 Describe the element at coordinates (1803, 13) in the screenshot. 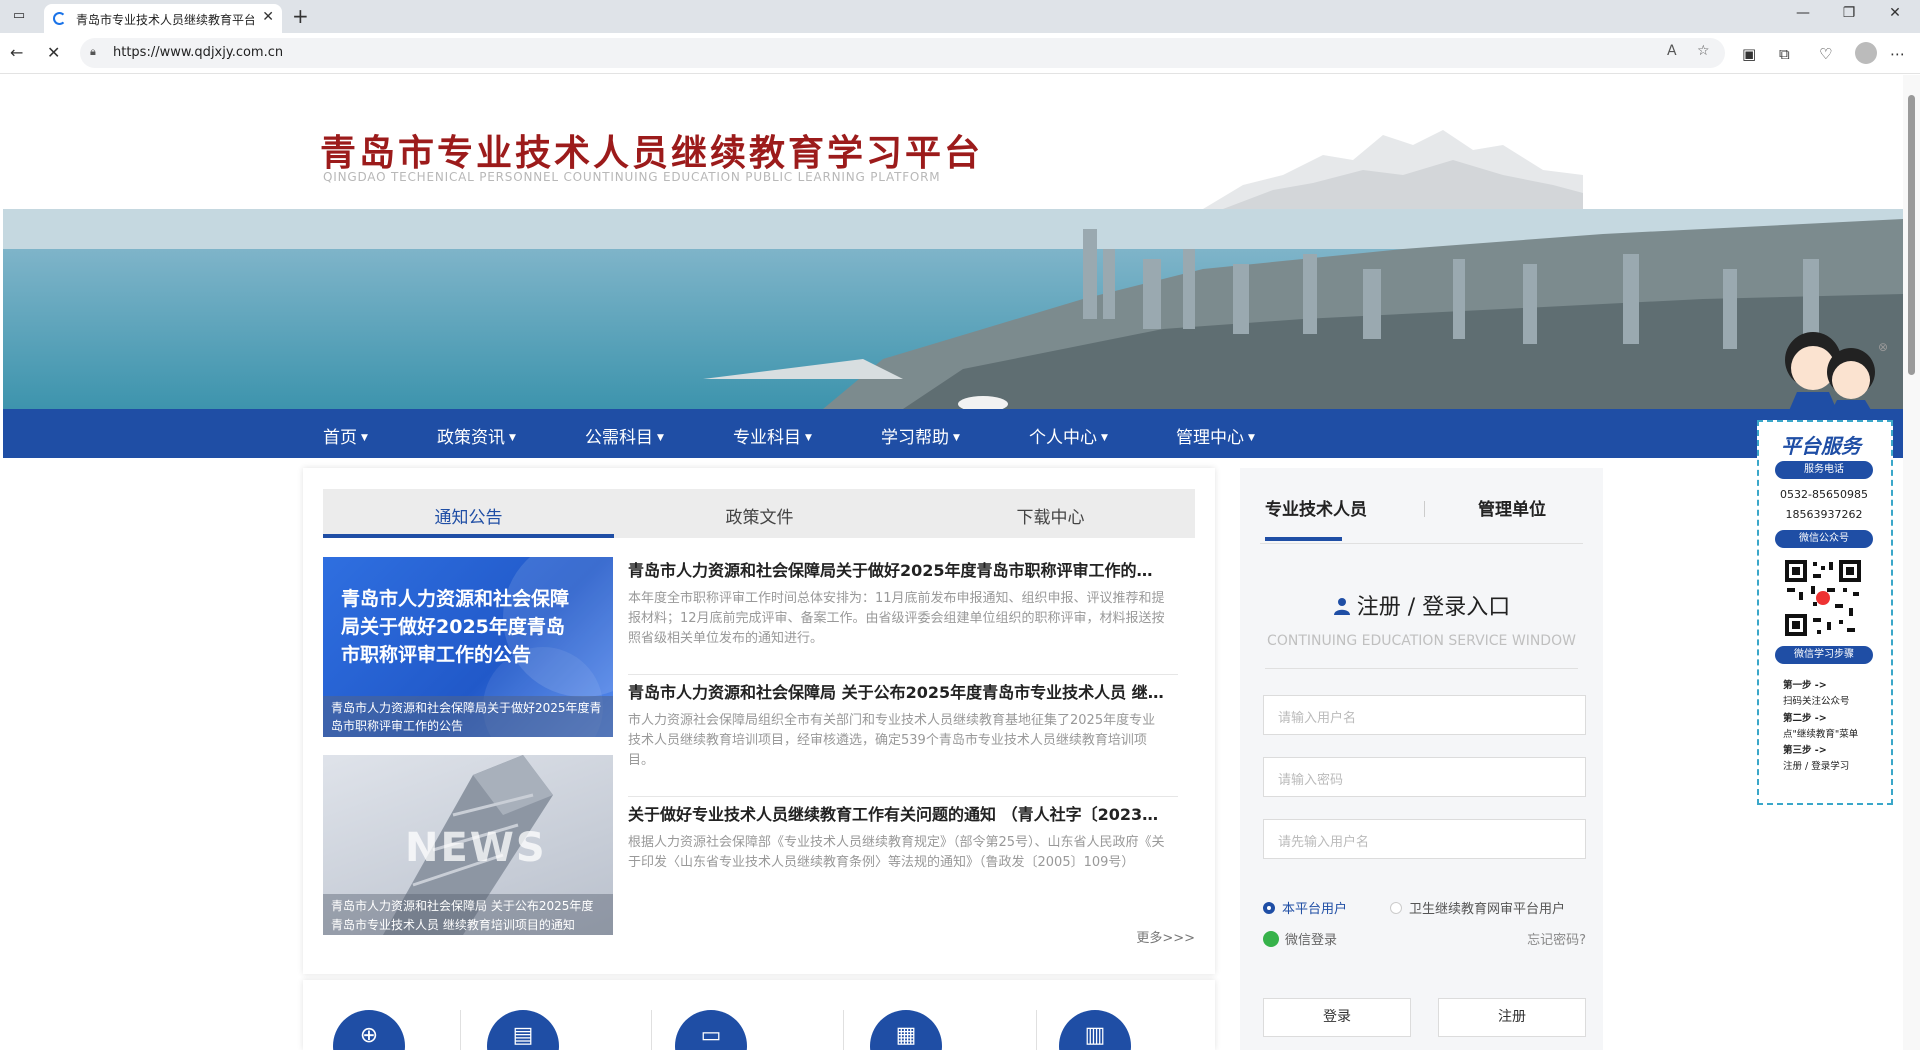

I see `minimize-icon: —` at that location.